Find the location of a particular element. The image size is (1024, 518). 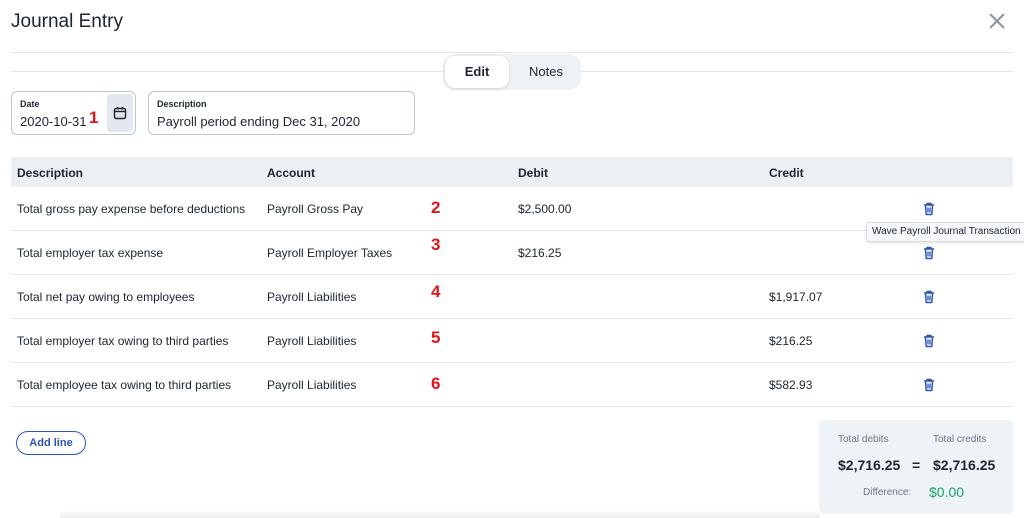

add-line-button: Add line is located at coordinates (51, 443).